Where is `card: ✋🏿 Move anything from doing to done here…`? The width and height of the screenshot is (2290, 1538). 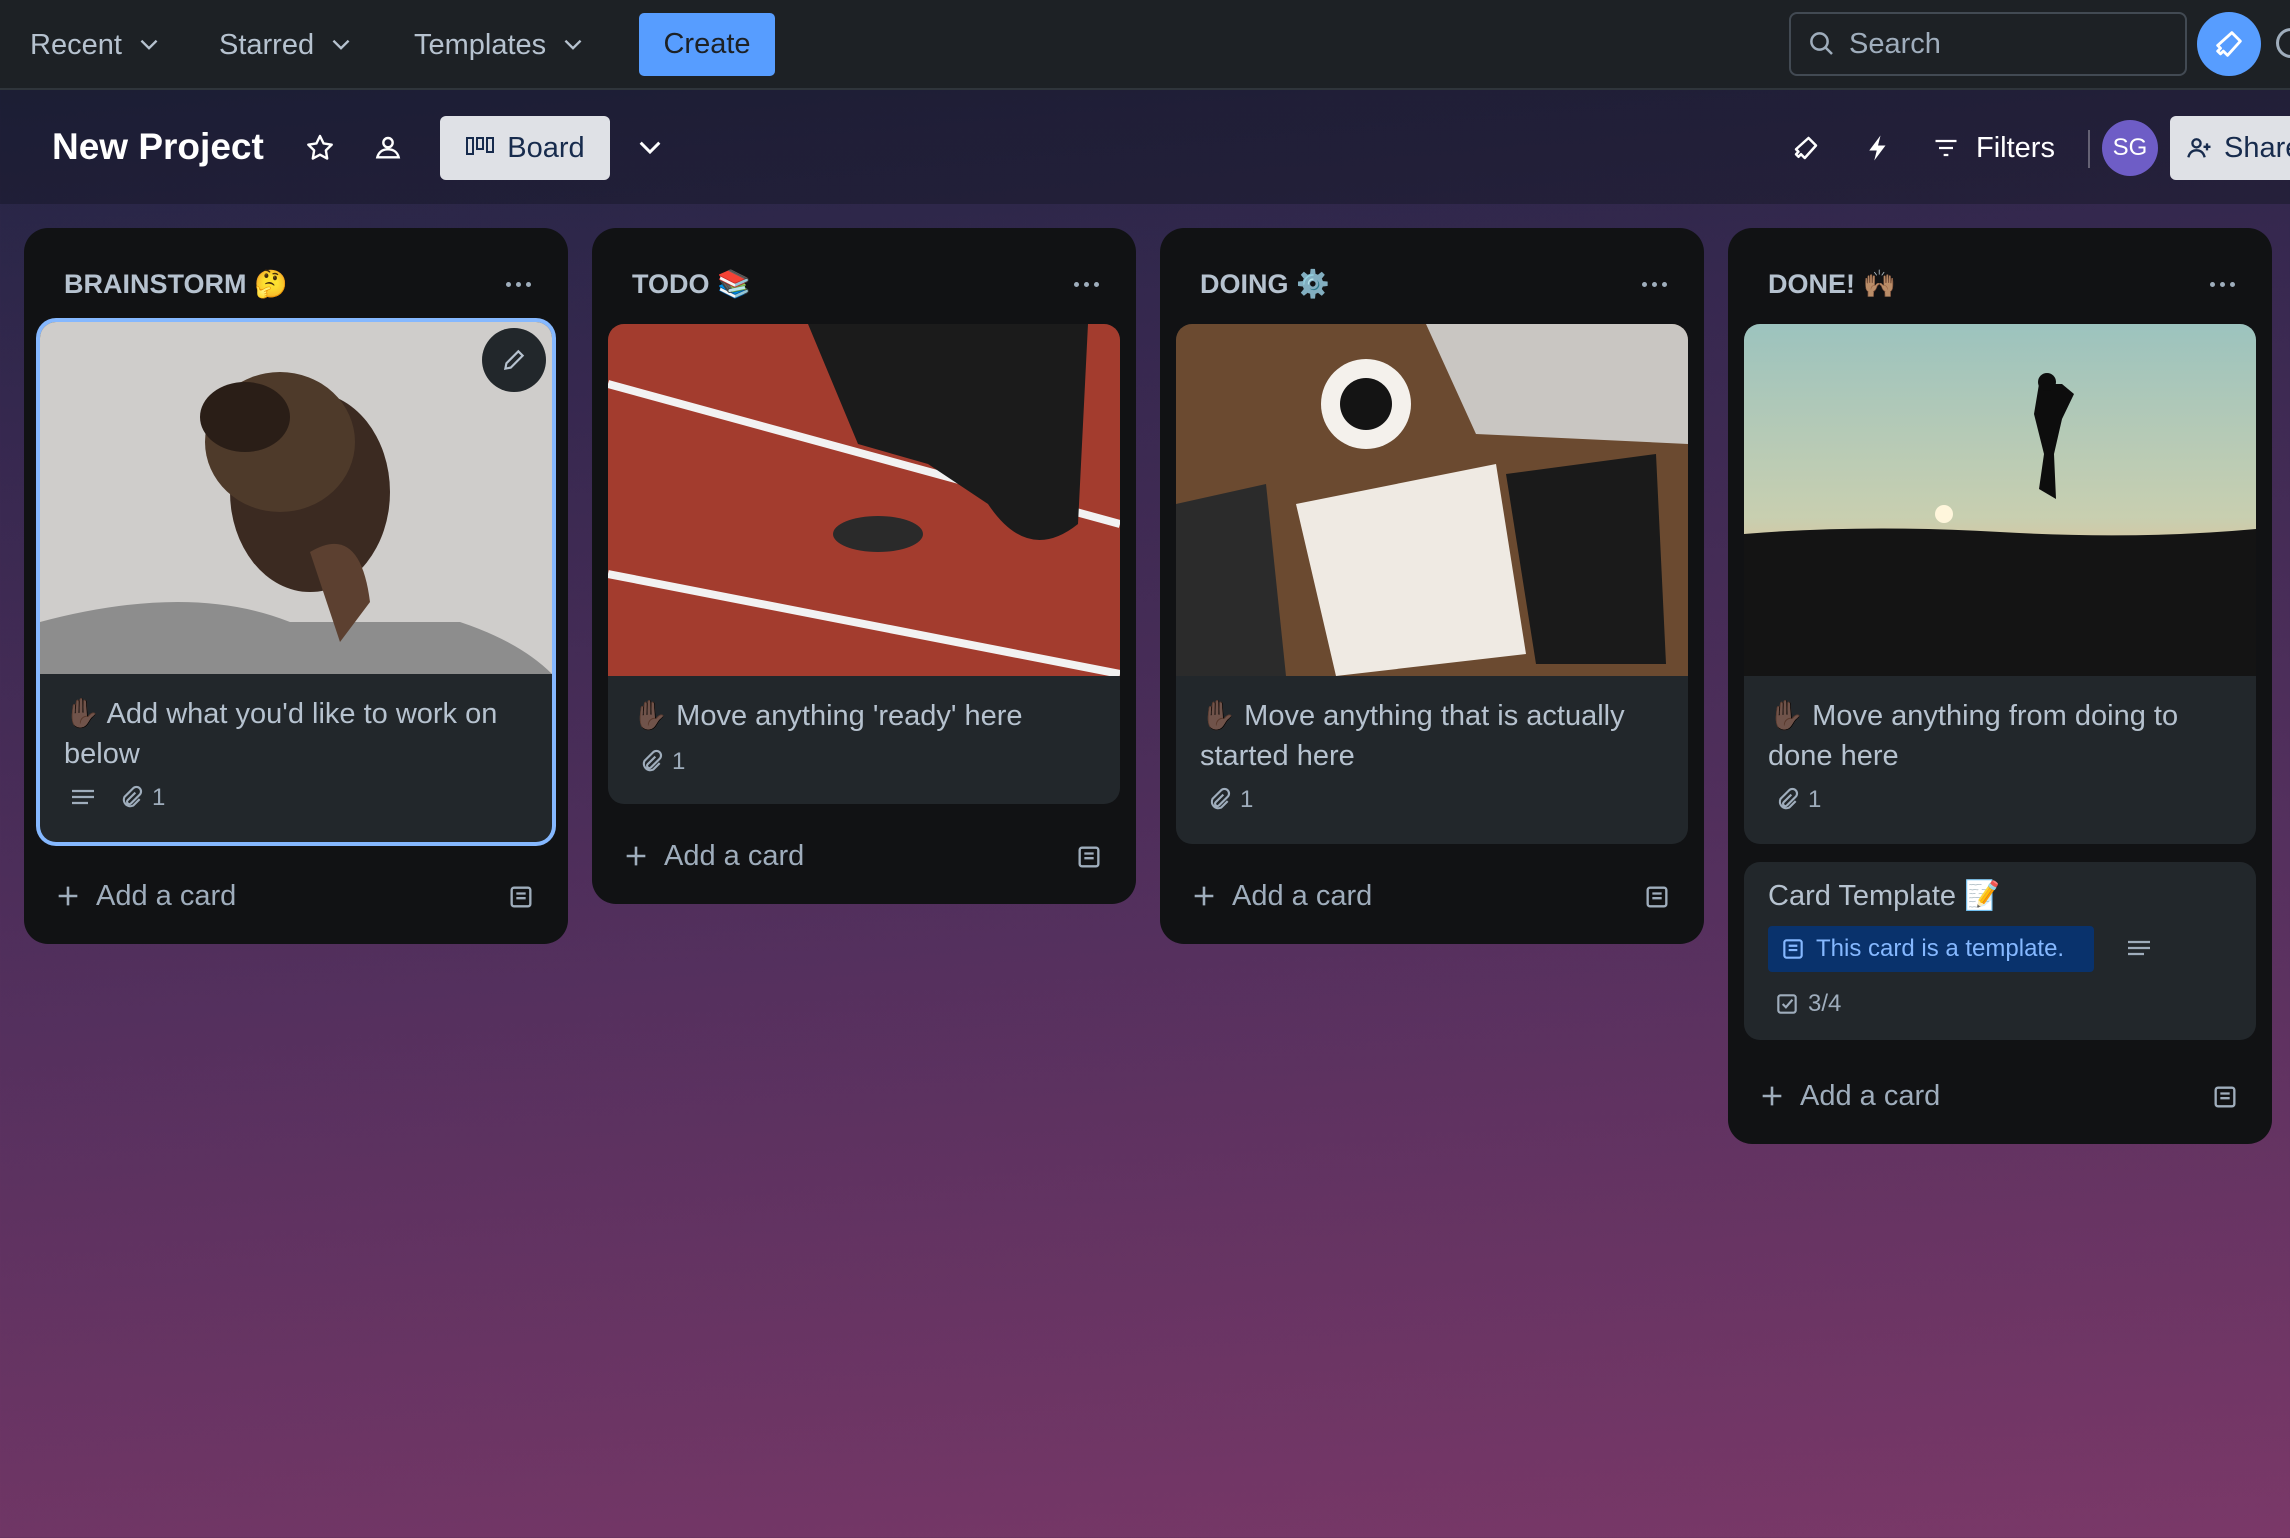
card: ✋🏿 Move anything from doing to done here… is located at coordinates (2000, 584).